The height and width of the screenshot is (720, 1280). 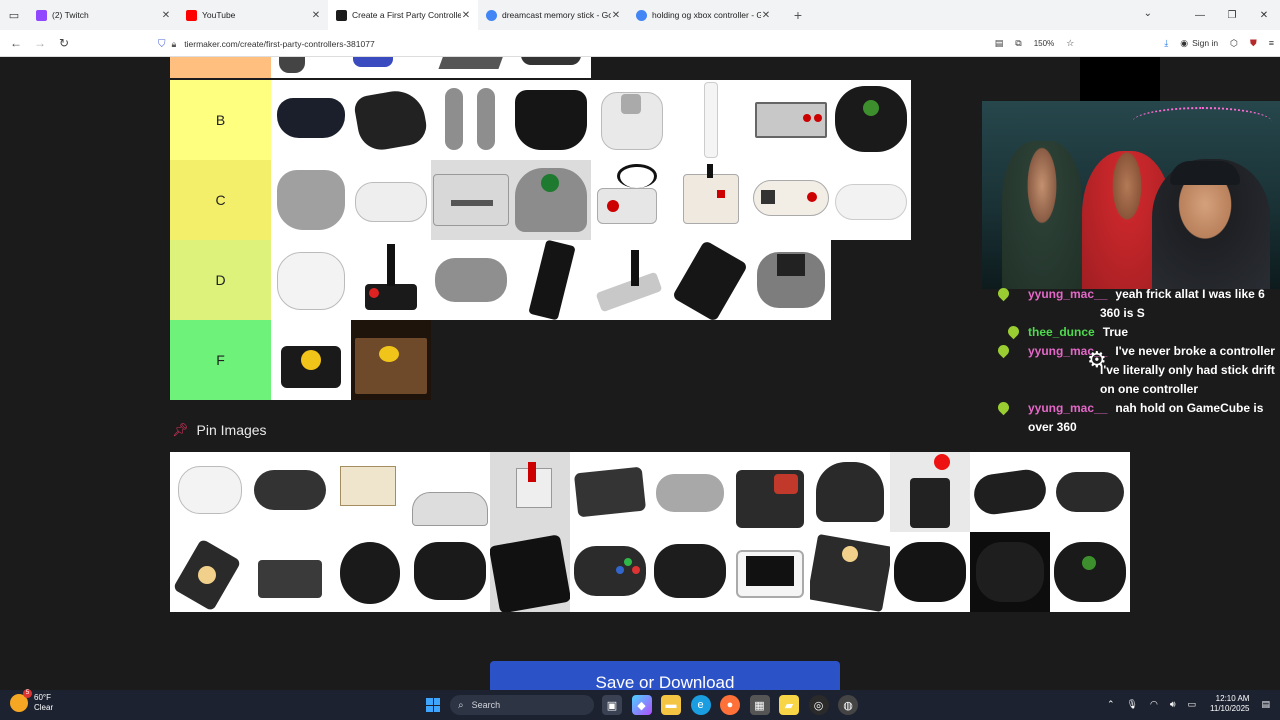 I want to click on reload-button: ↻, so click(x=64, y=43).